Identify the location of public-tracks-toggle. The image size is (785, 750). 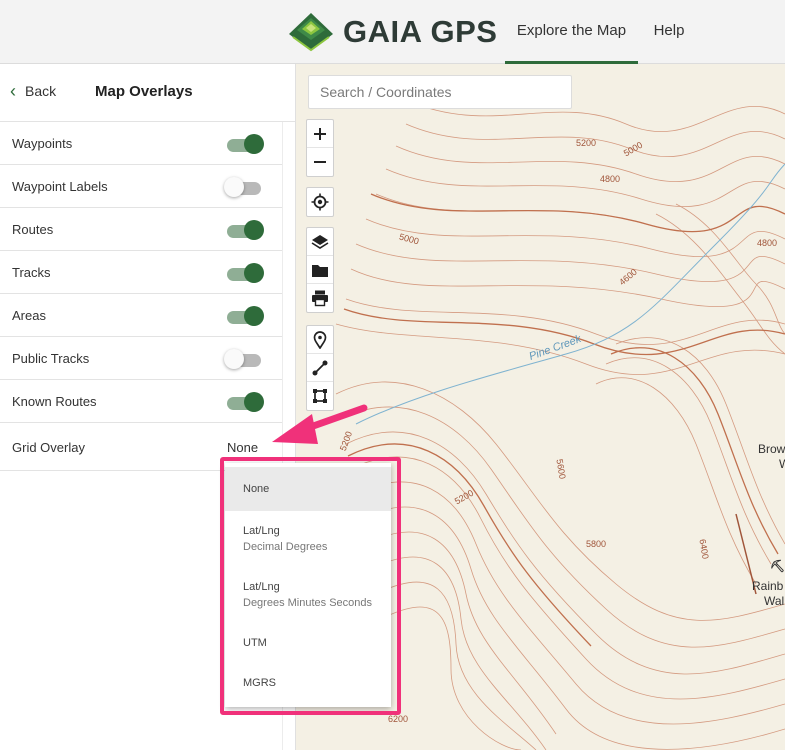
(243, 359).